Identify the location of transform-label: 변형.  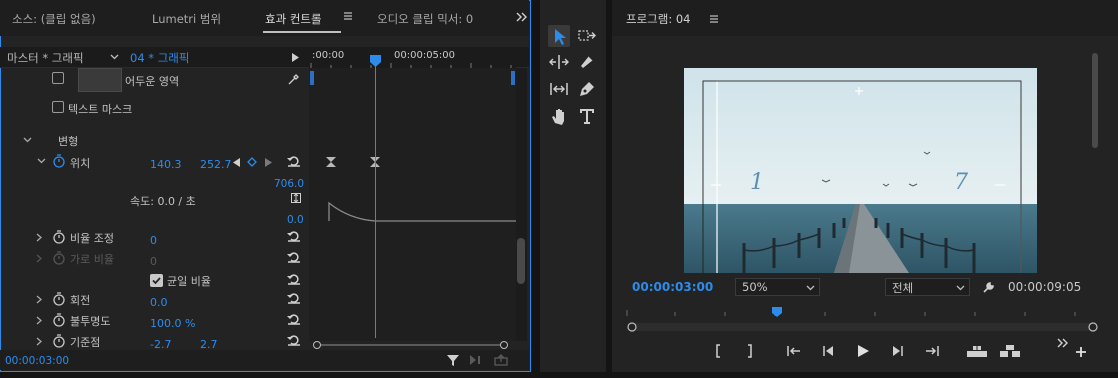
(68, 141).